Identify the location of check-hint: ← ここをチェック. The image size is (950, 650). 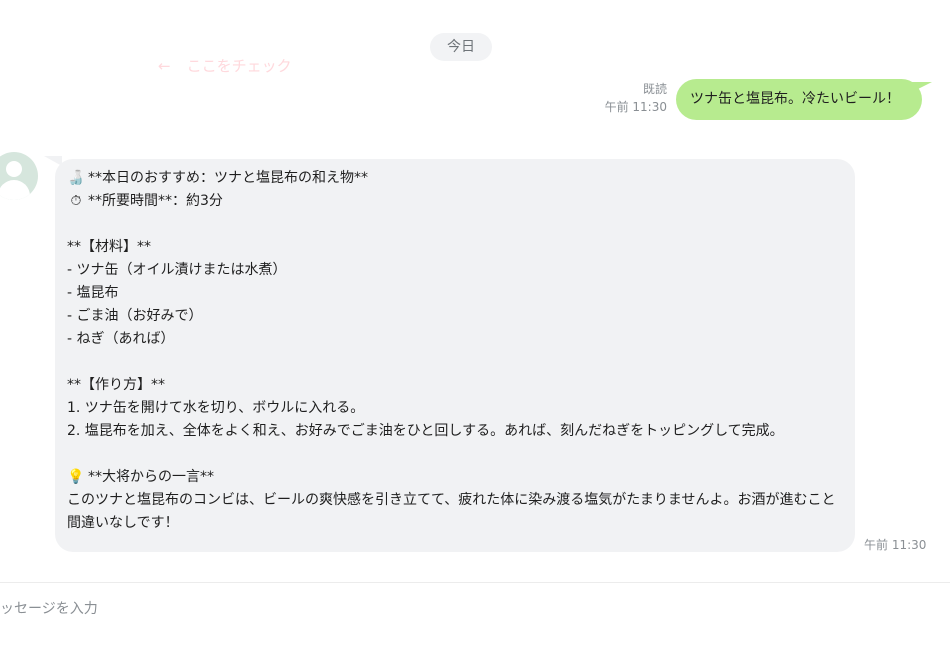
(225, 65).